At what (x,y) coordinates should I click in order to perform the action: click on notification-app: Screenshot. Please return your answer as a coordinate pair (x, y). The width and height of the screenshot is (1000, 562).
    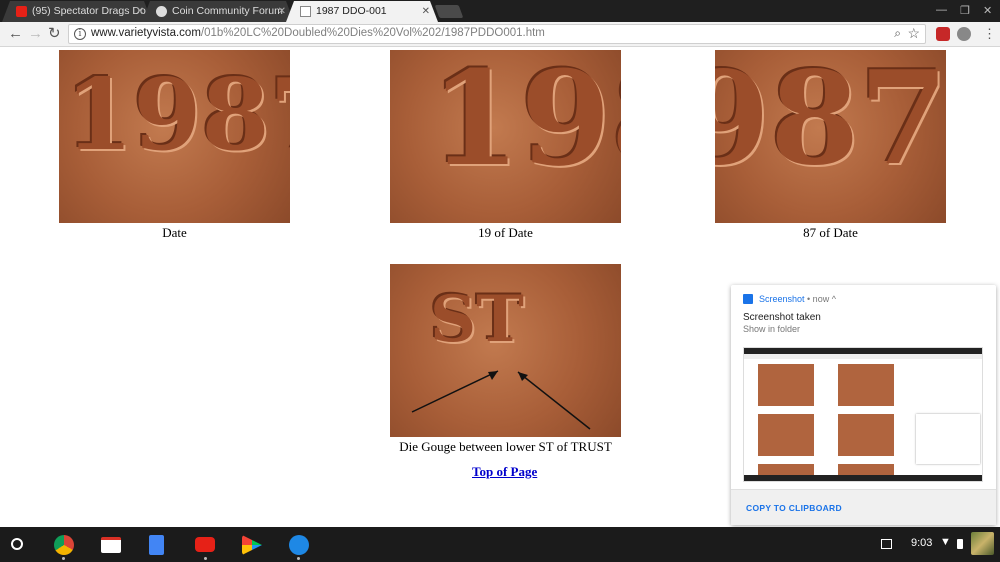
    Looking at the image, I should click on (782, 299).